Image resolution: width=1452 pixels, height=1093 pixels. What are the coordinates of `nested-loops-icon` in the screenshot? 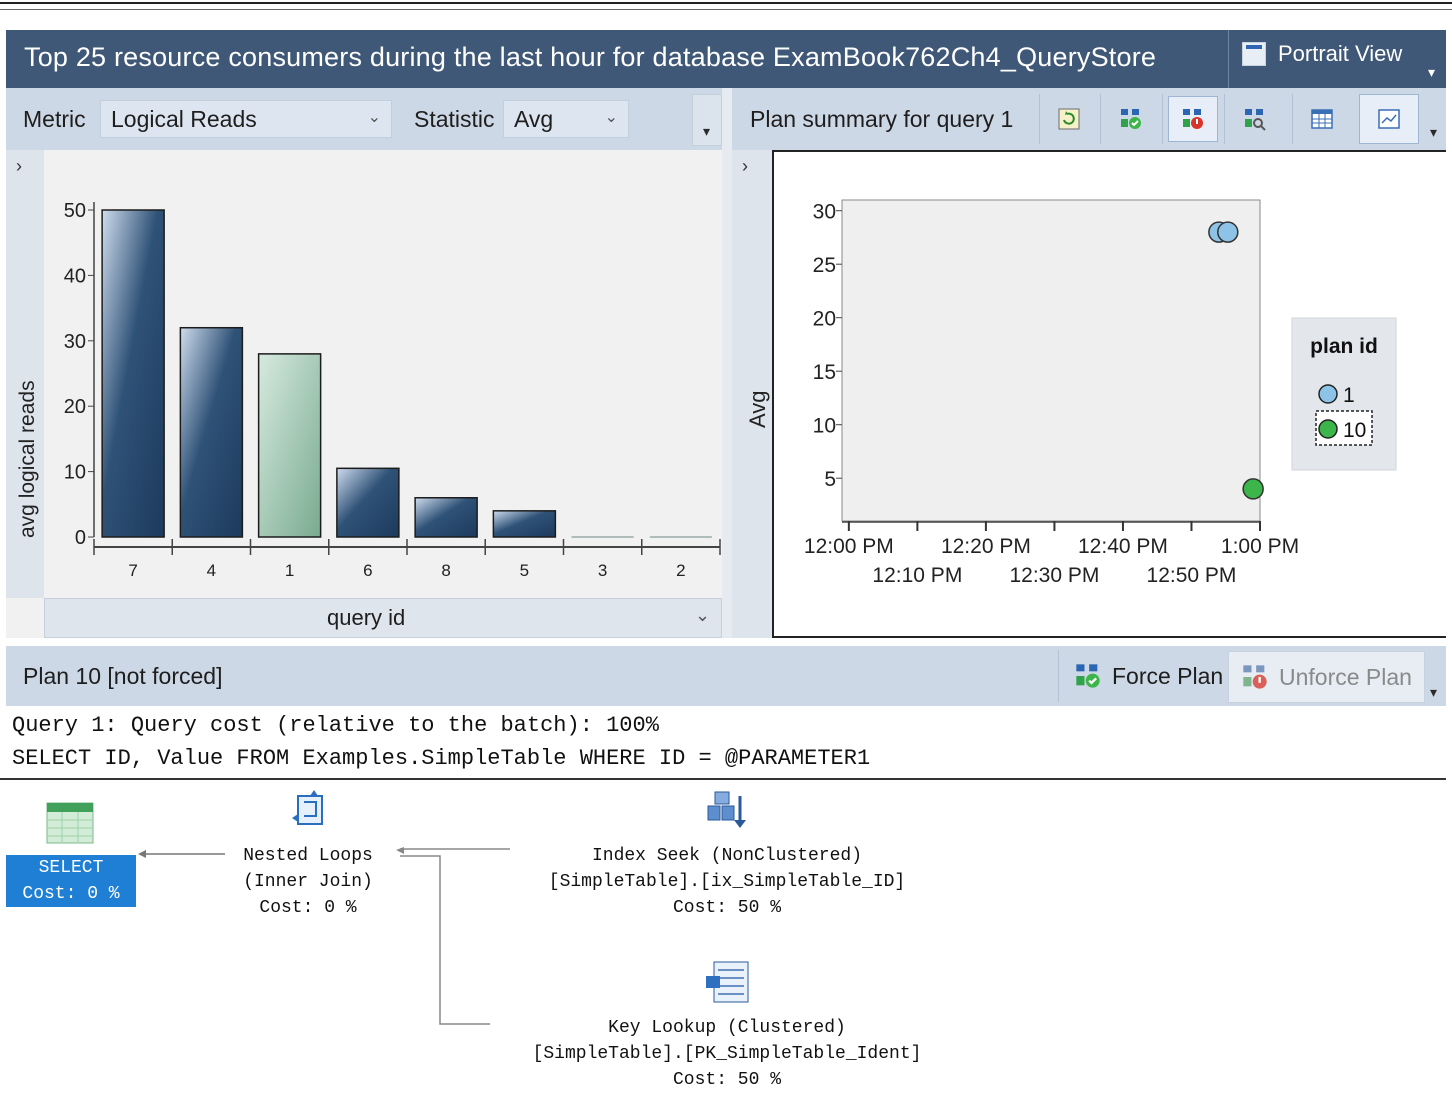 It's located at (310, 811).